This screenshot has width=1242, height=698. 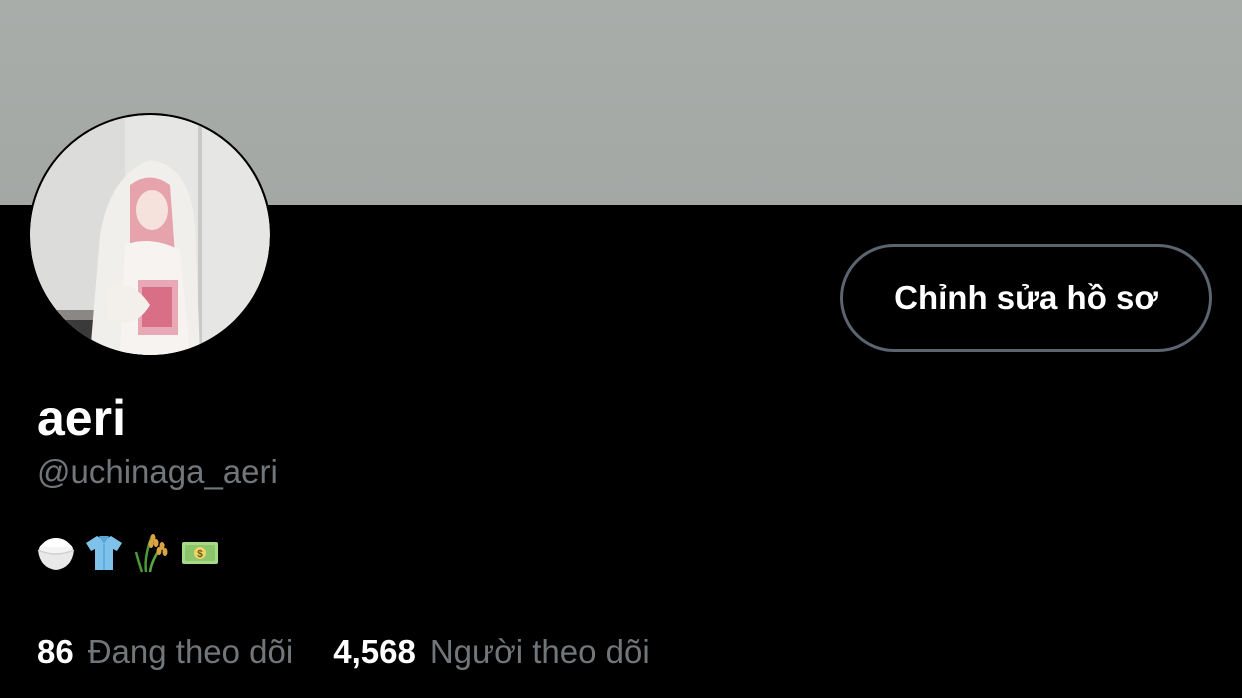 What do you see at coordinates (56, 554) in the screenshot?
I see `rice-bowl-icon` at bounding box center [56, 554].